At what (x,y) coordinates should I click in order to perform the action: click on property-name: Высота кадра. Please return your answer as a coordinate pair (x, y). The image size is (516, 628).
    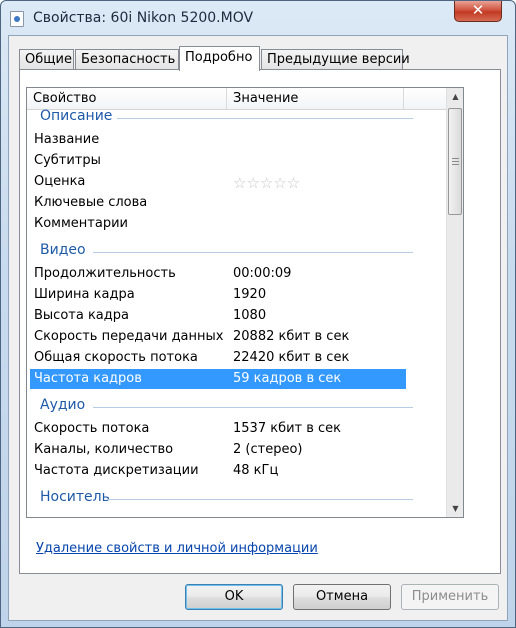
    Looking at the image, I should click on (81, 315).